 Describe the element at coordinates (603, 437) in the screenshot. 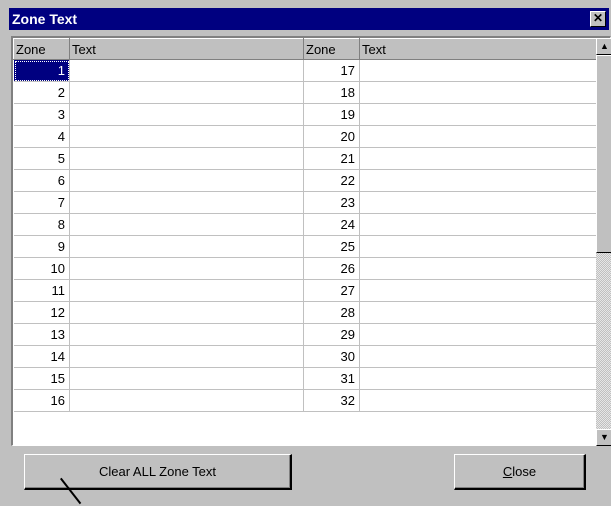

I see `arrow-down-icon: ▼` at that location.